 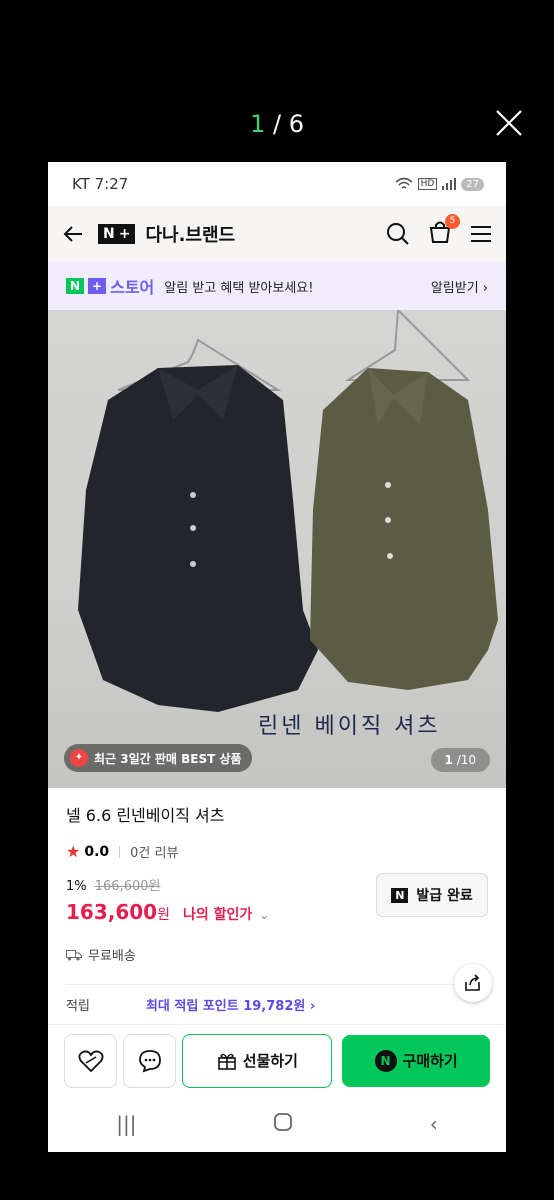 What do you see at coordinates (472, 184) in the screenshot?
I see `battery-icon: 27` at bounding box center [472, 184].